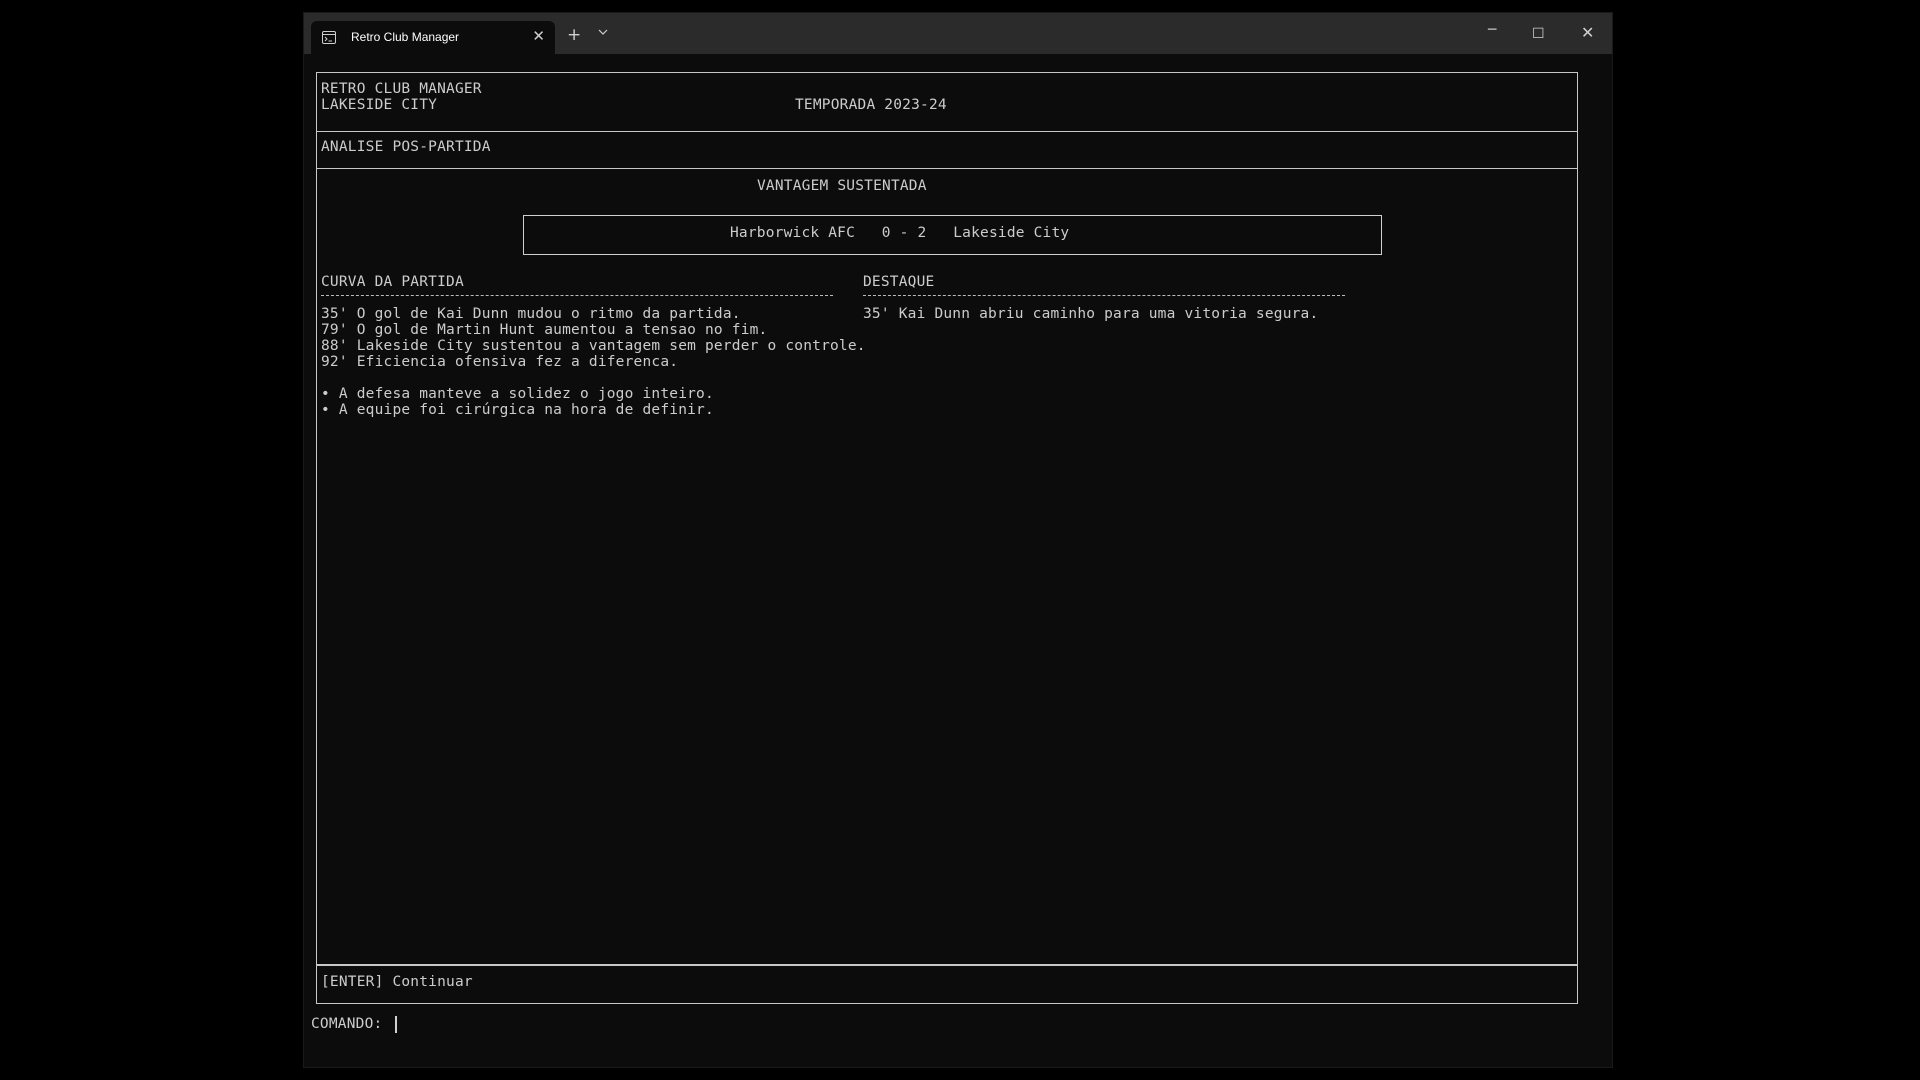 This screenshot has width=1920, height=1080. Describe the element at coordinates (947, 149) in the screenshot. I see `section-title-panel: ANALISE POS-PARTIDA` at that location.